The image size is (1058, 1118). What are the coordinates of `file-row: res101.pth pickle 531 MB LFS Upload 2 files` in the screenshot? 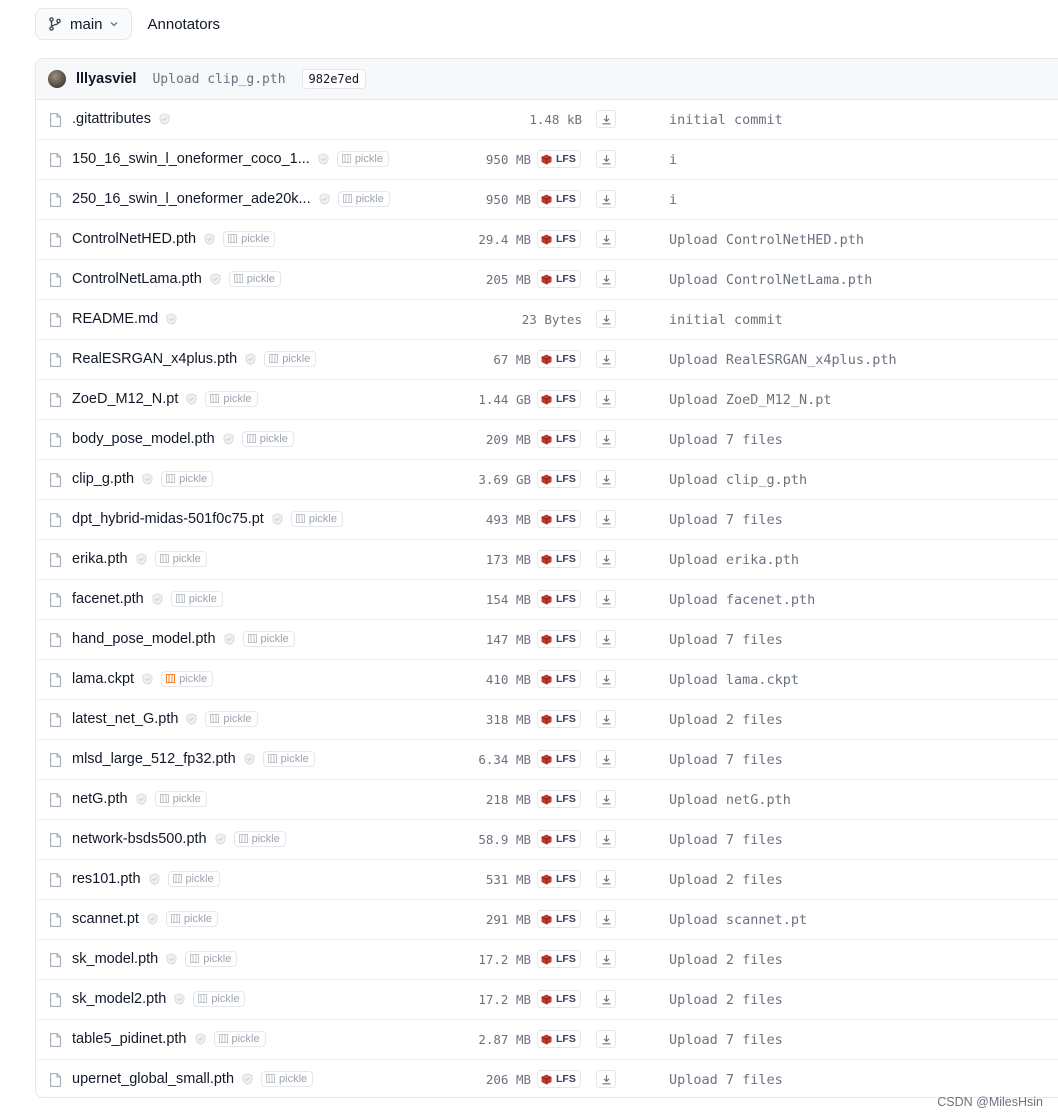 It's located at (547, 880).